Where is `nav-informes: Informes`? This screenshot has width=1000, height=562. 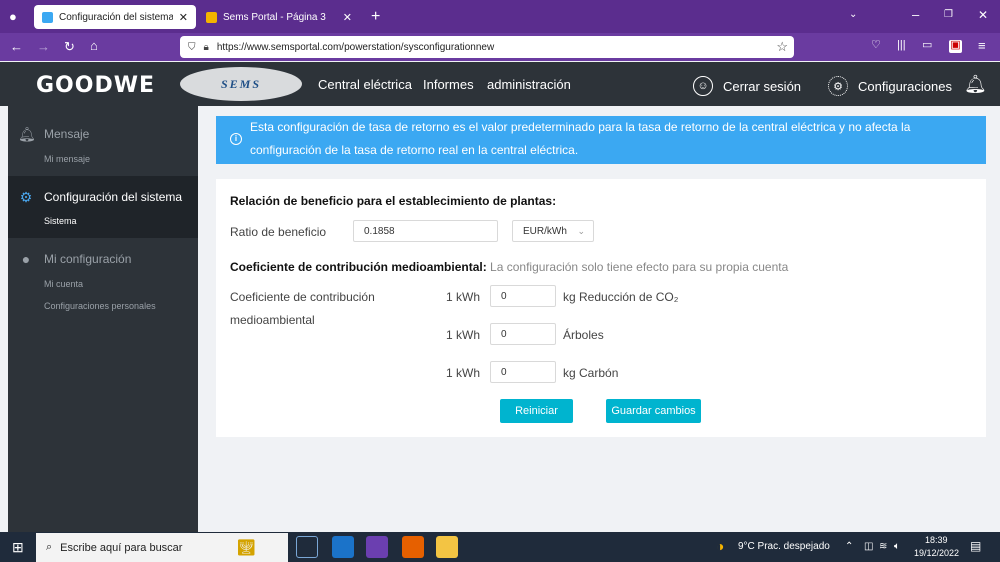 nav-informes: Informes is located at coordinates (448, 84).